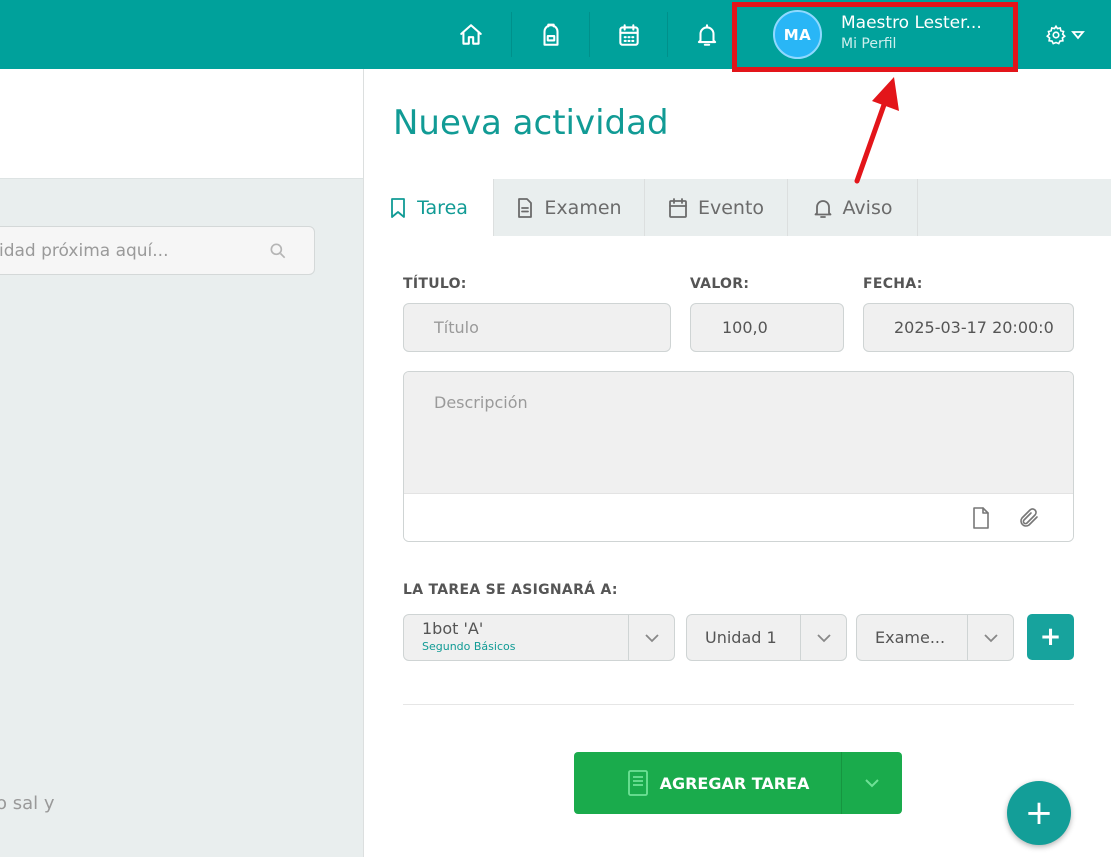  What do you see at coordinates (398, 207) in the screenshot?
I see `bookmark-icon` at bounding box center [398, 207].